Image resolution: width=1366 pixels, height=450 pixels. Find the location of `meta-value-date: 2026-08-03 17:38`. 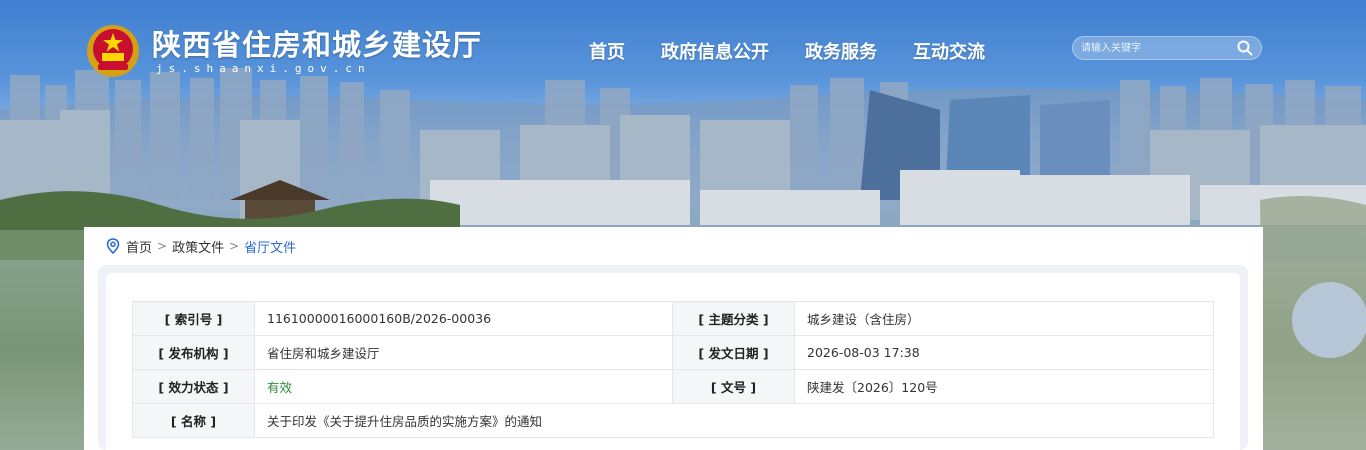

meta-value-date: 2026-08-03 17:38 is located at coordinates (1004, 352).